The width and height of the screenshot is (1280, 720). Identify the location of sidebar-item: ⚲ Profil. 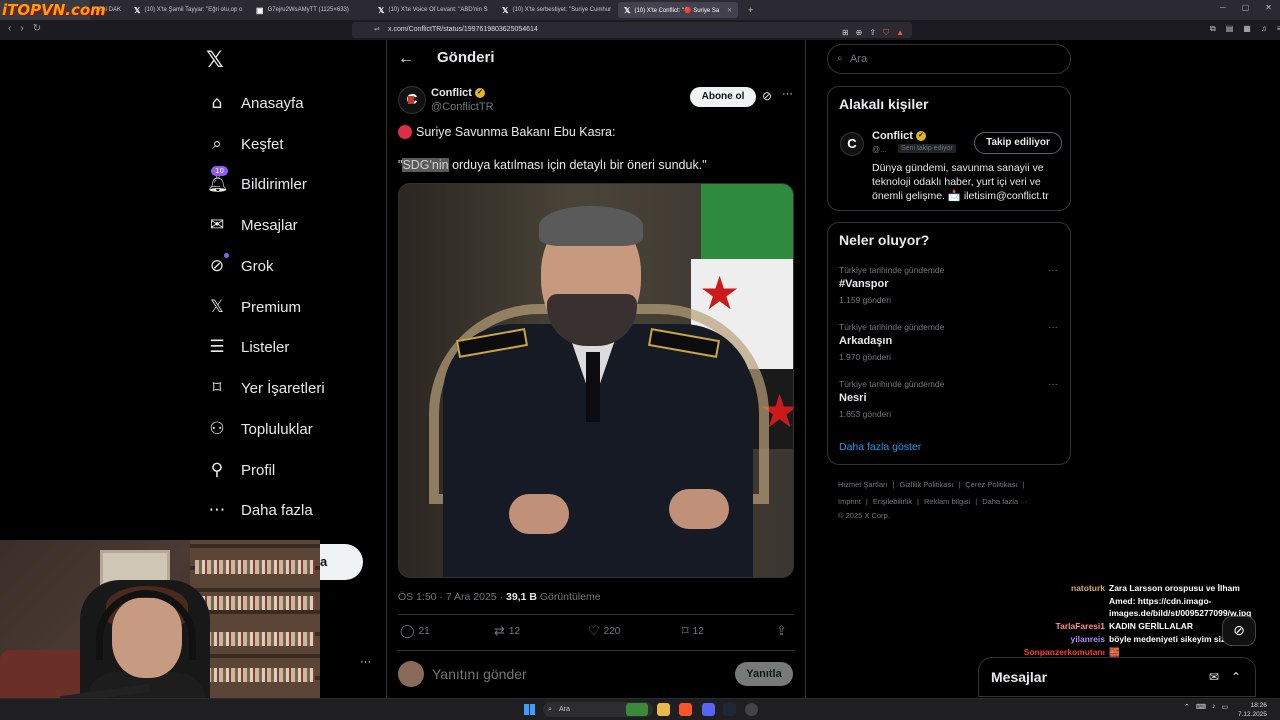
(241, 470).